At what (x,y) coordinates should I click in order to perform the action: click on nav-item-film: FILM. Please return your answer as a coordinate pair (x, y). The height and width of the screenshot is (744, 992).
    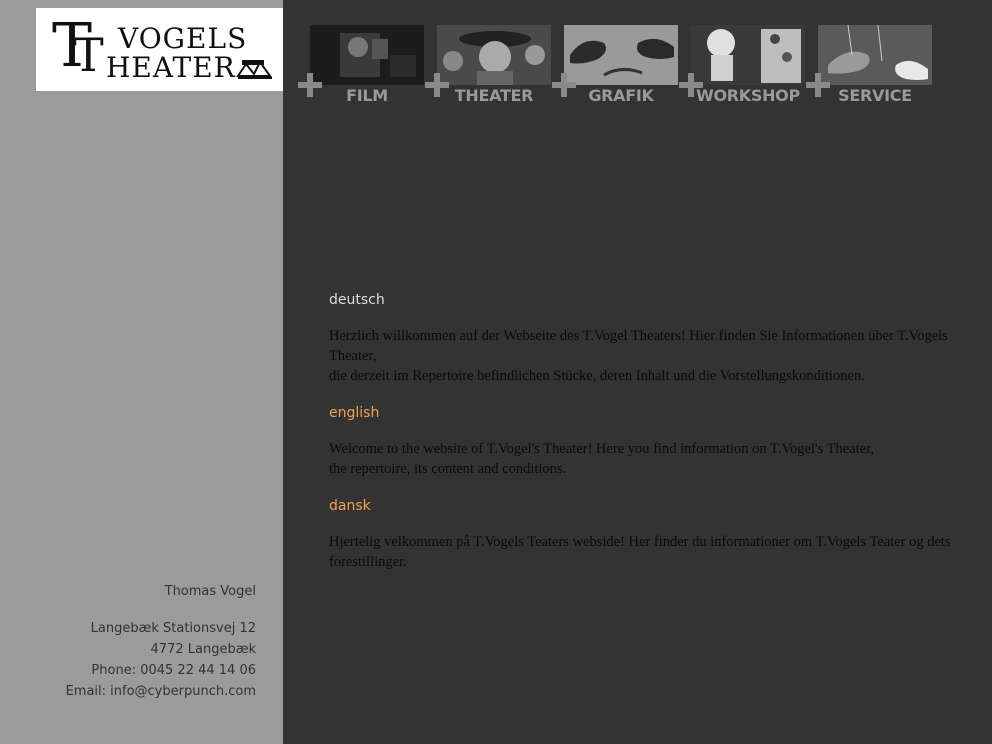
    Looking at the image, I should click on (361, 65).